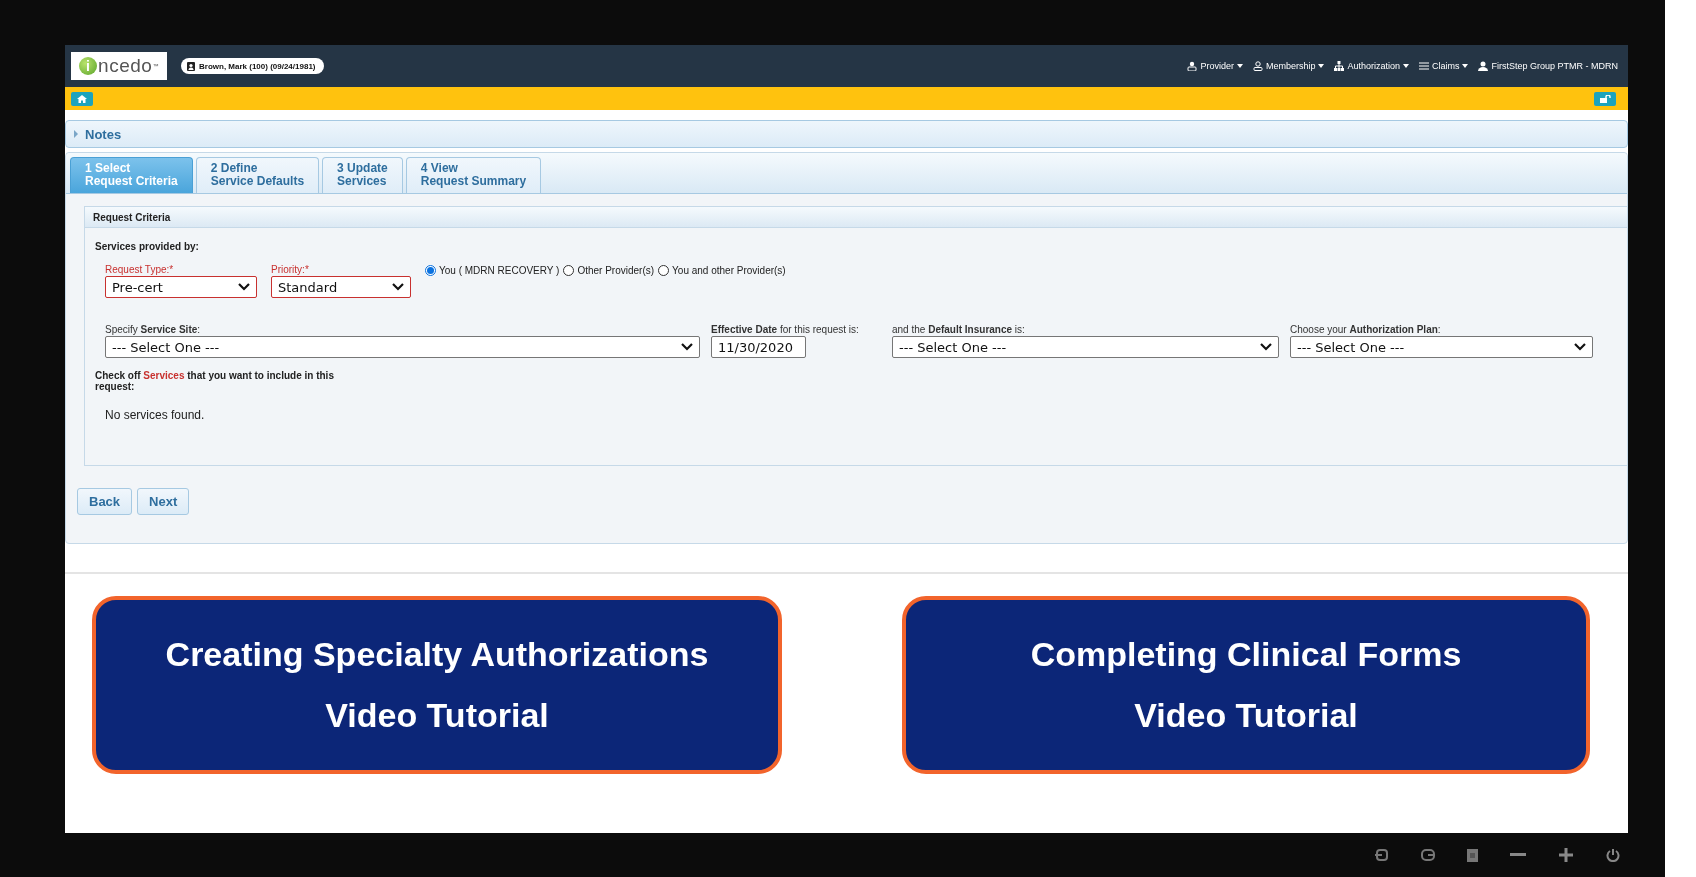  What do you see at coordinates (215, 381) in the screenshot?
I see `services-prompt: Check off Services that you want to include in this request:` at bounding box center [215, 381].